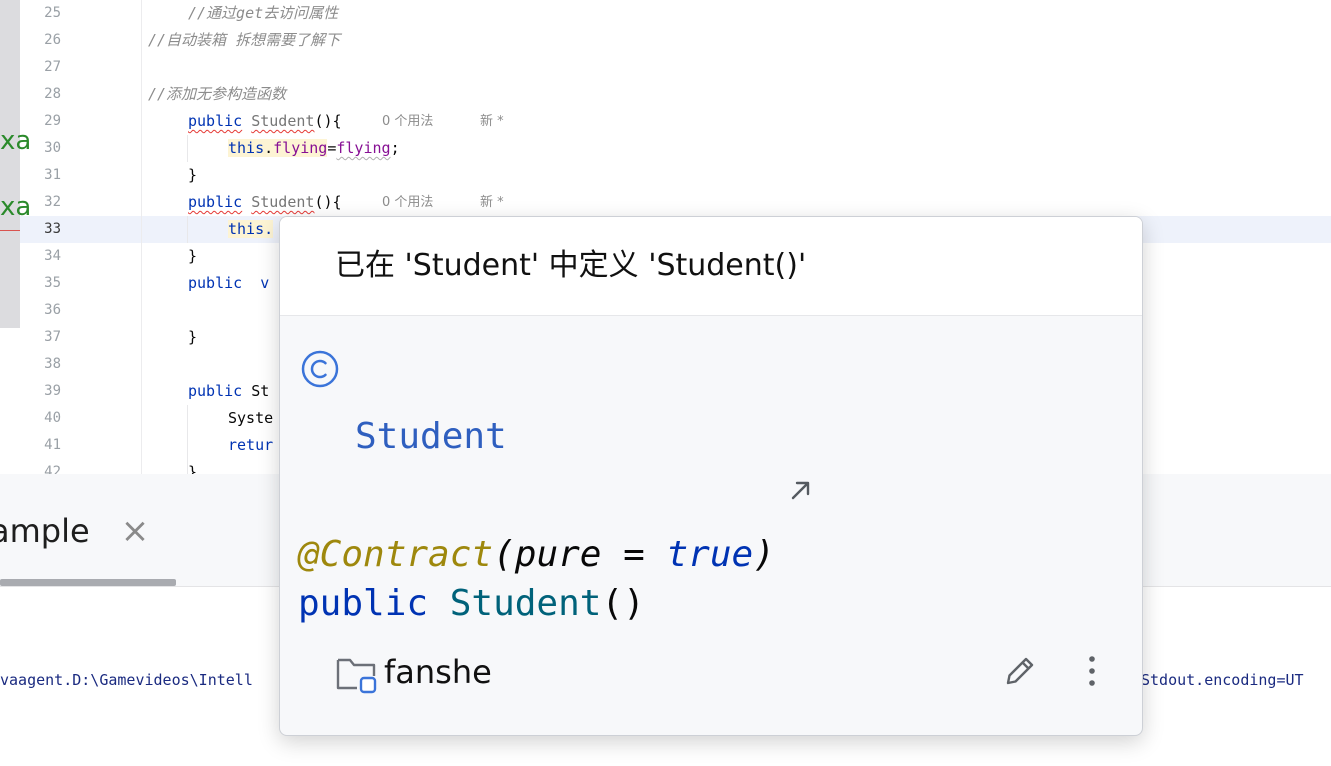  Describe the element at coordinates (52, 175) in the screenshot. I see `line-number: 31` at that location.